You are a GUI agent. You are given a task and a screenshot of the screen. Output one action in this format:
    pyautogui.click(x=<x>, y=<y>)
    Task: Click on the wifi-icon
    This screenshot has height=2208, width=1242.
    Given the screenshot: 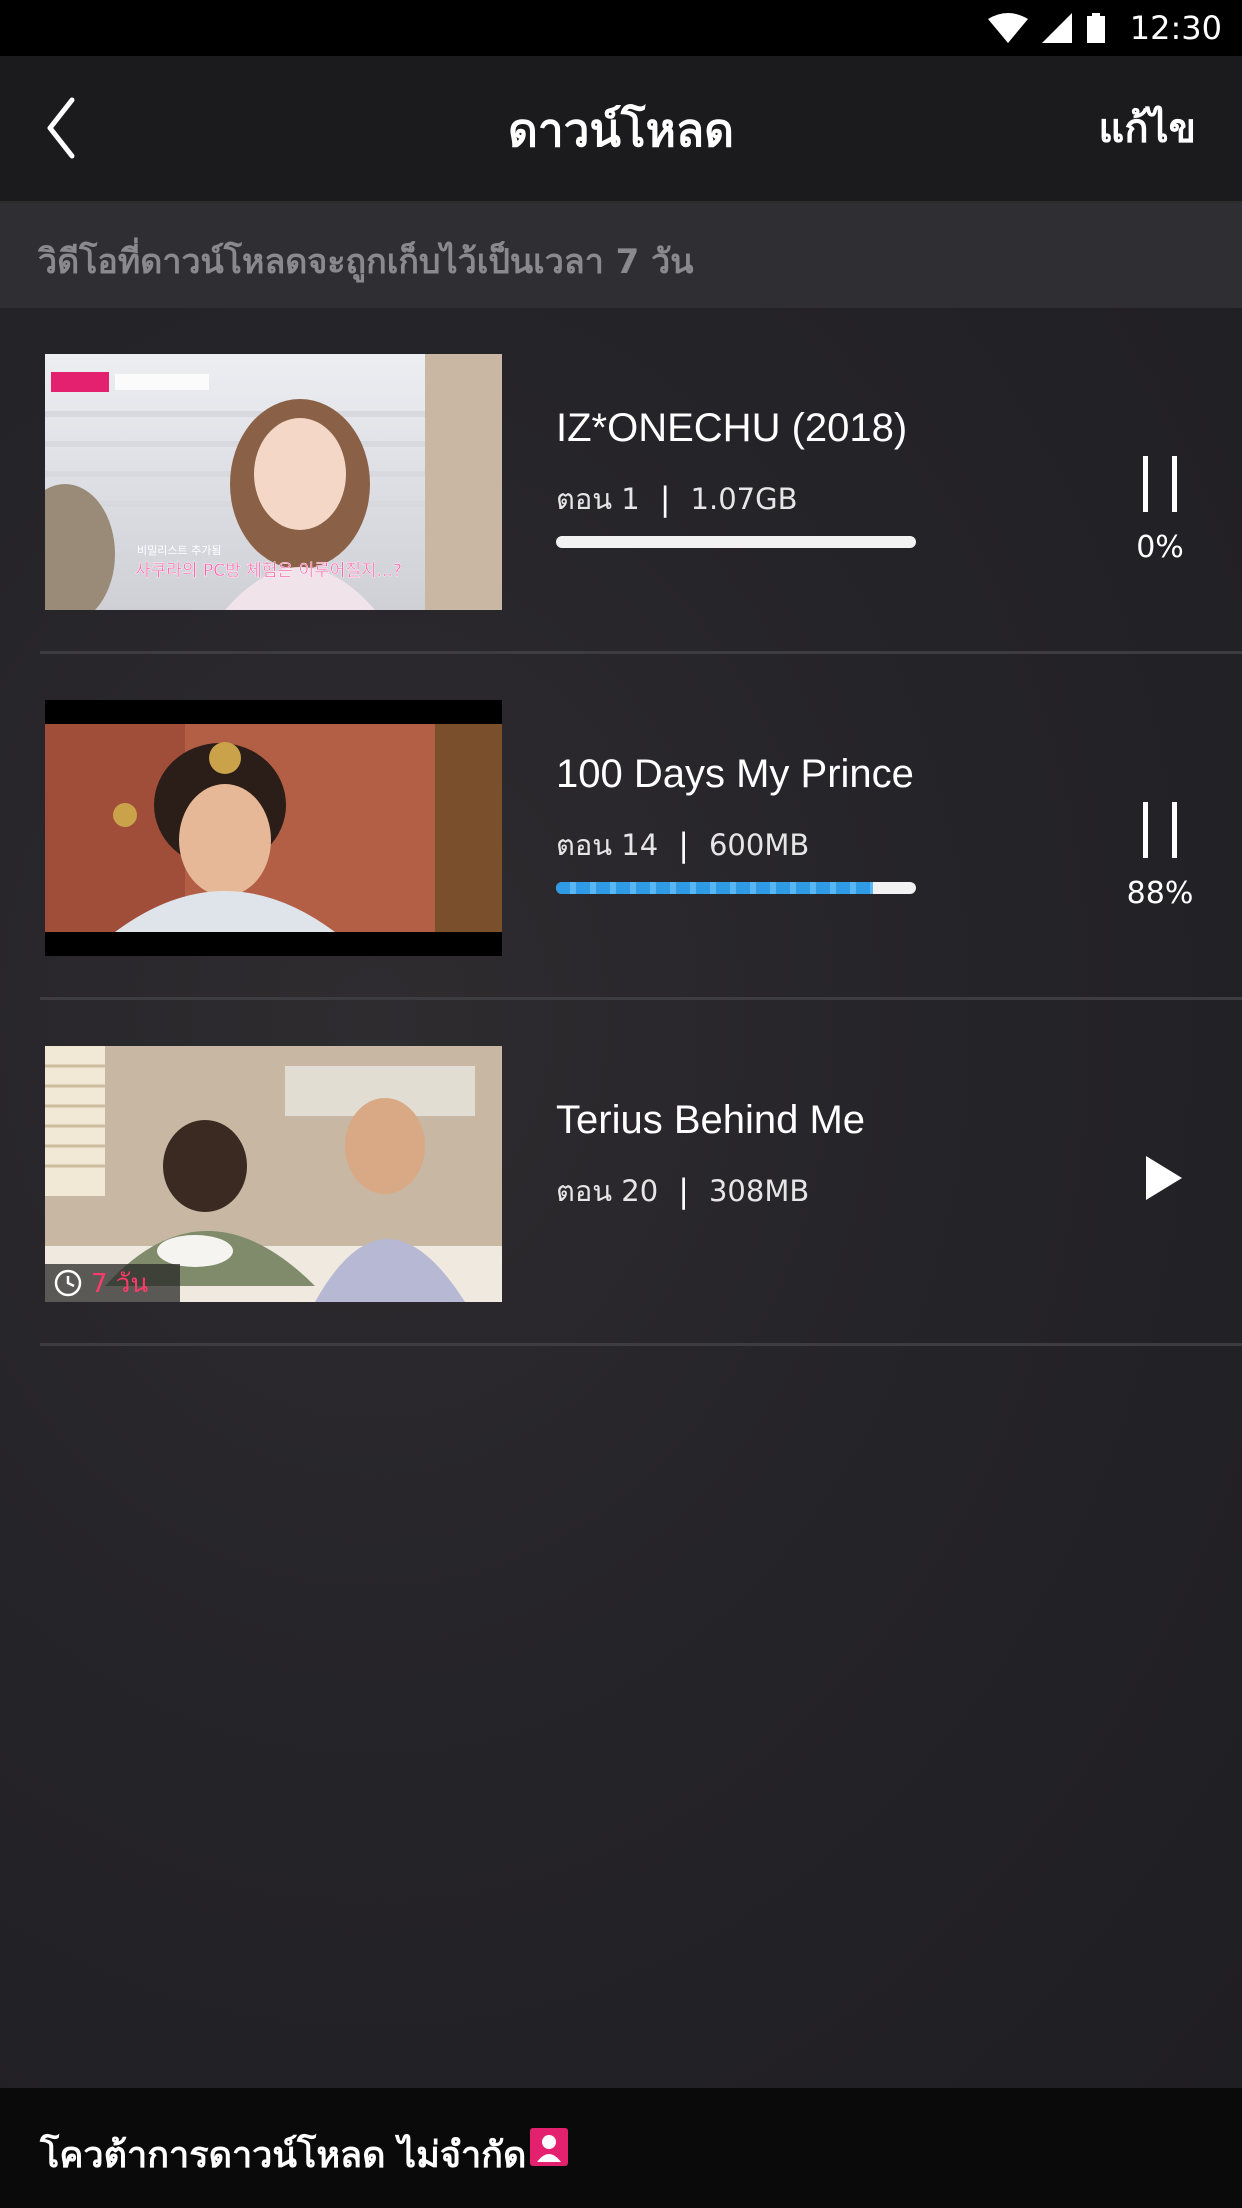 What is the action you would take?
    pyautogui.click(x=1007, y=28)
    